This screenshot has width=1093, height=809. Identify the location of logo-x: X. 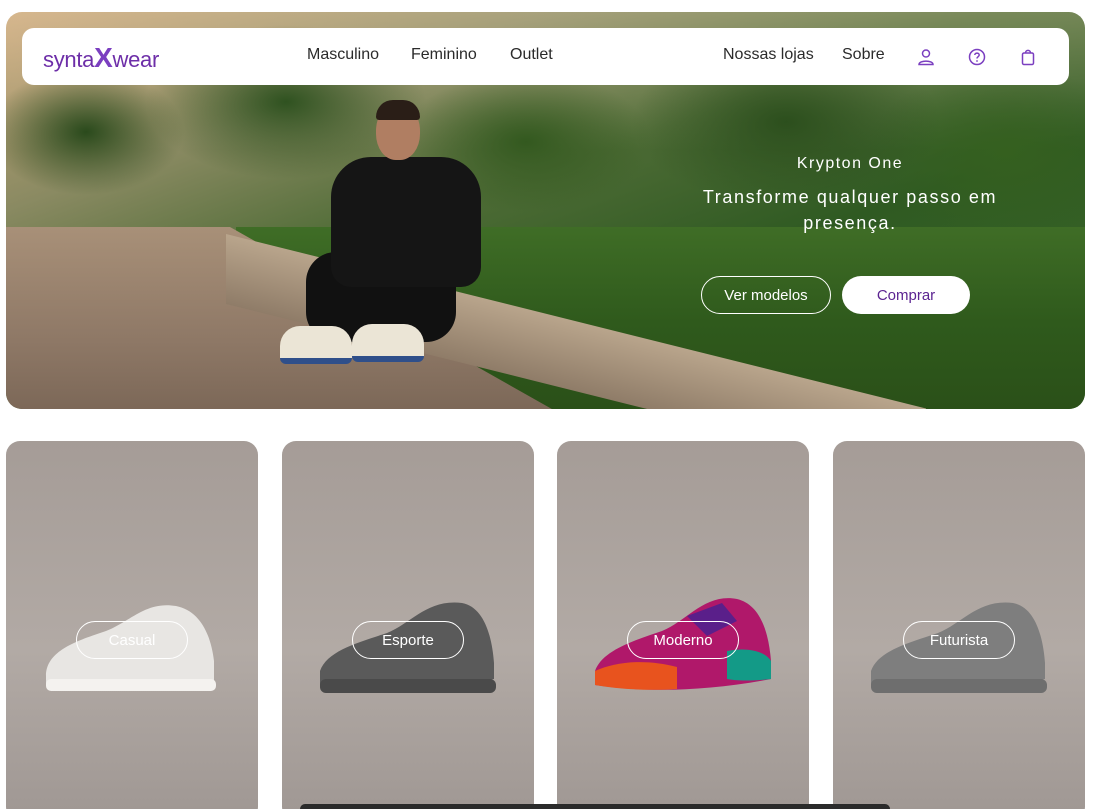
(103, 57).